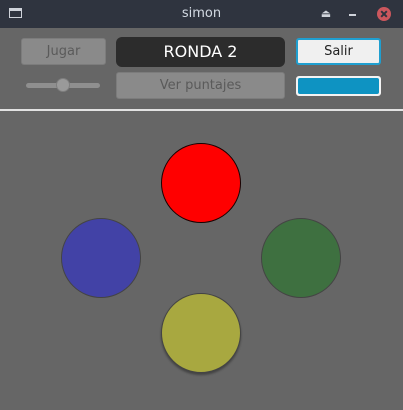 Image resolution: width=403 pixels, height=410 pixels. Describe the element at coordinates (200, 85) in the screenshot. I see `view-scores-button: Ver puntajes` at that location.